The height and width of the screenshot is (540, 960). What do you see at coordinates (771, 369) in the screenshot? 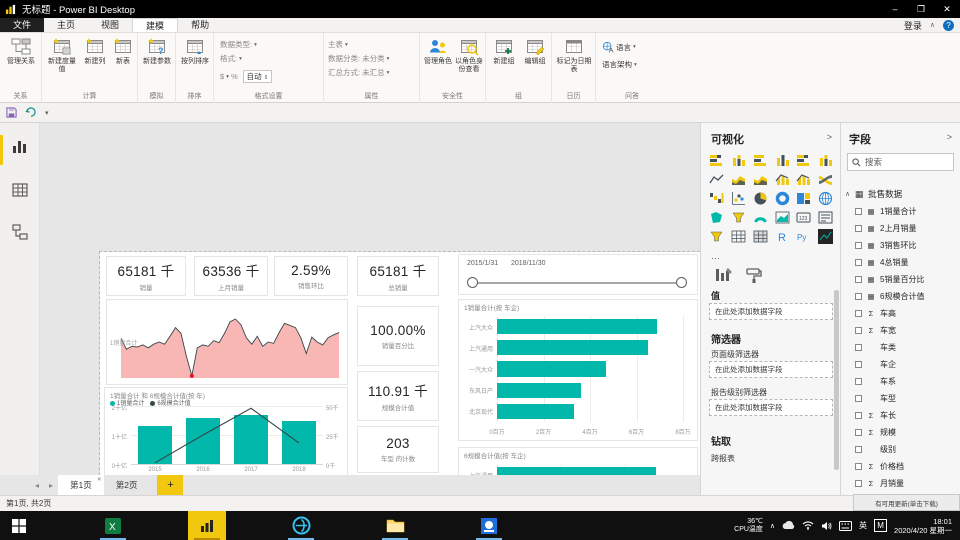
I see `page-filters-well: 在此处添加数据字段` at bounding box center [771, 369].